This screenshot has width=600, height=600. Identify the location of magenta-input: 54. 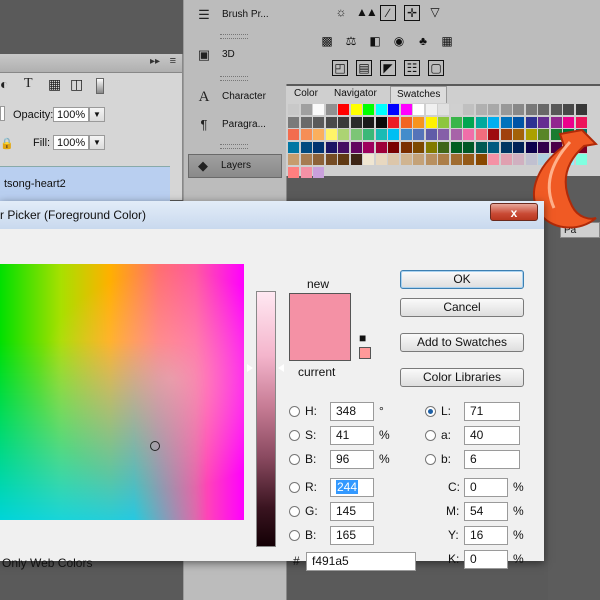
(486, 511).